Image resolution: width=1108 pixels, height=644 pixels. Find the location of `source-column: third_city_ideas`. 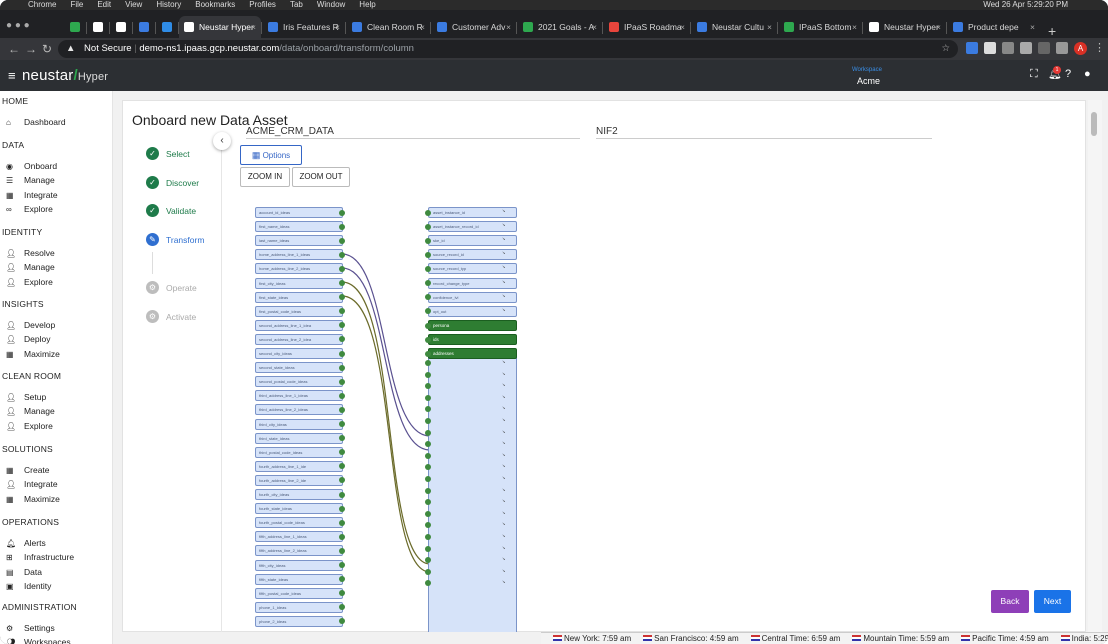

source-column: third_city_ideas is located at coordinates (299, 424).